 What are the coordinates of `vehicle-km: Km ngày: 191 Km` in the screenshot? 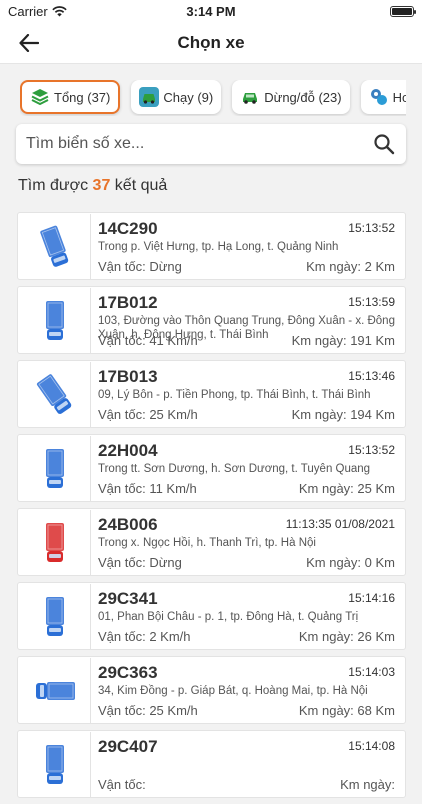 It's located at (343, 340).